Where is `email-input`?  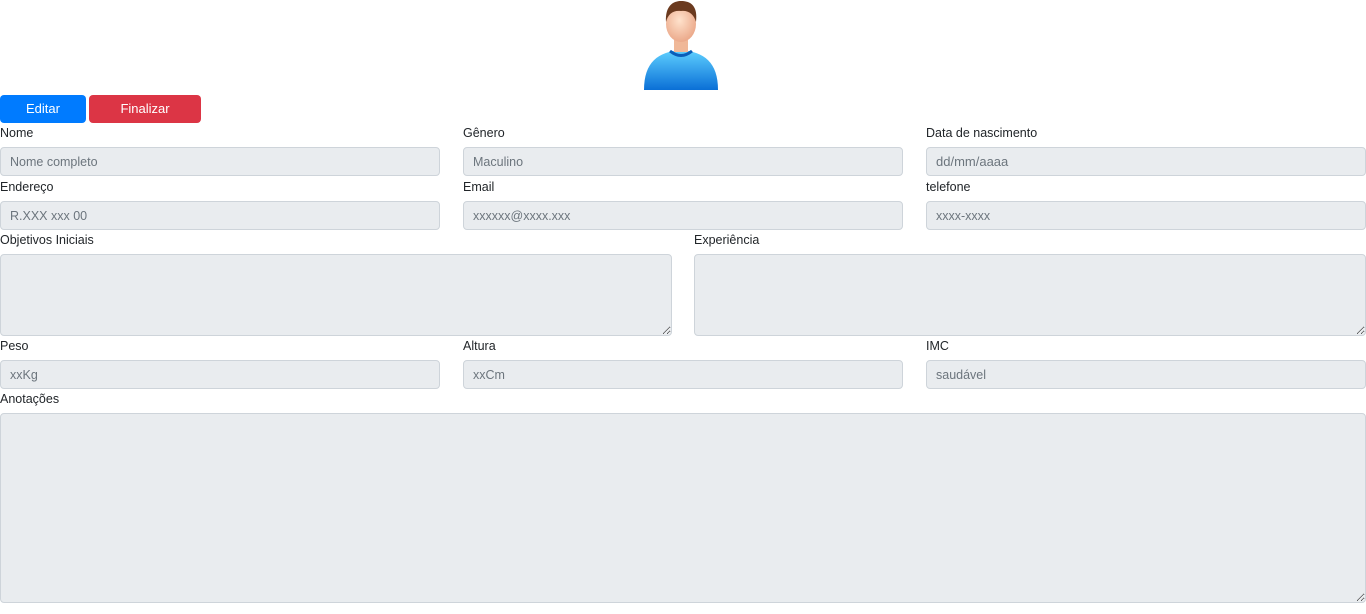 email-input is located at coordinates (683, 215).